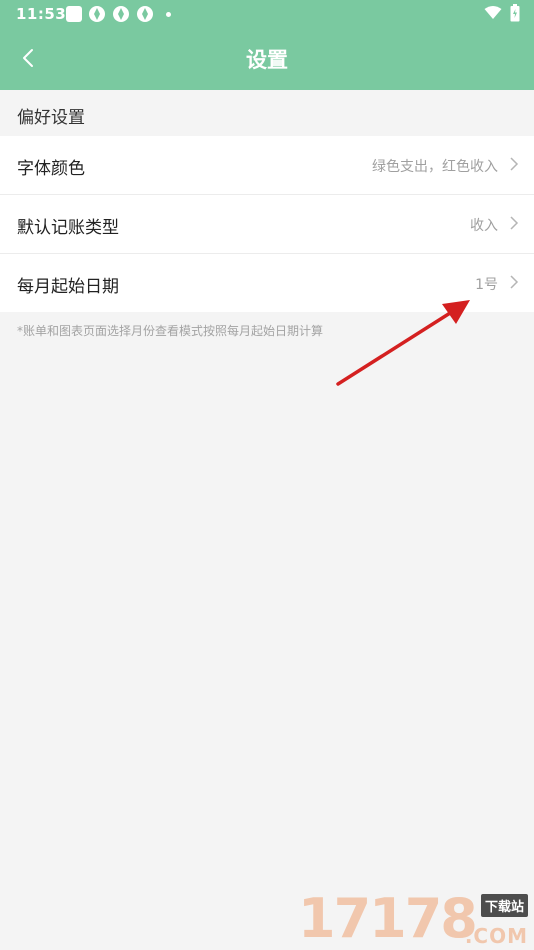  What do you see at coordinates (388, 918) in the screenshot?
I see `watermark-digits: 17178` at bounding box center [388, 918].